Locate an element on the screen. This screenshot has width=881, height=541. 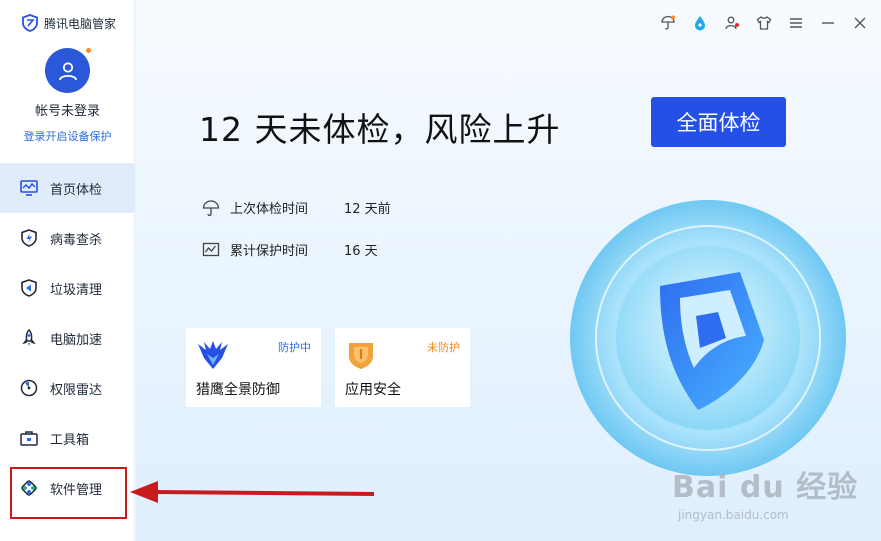
protection-time-label: 累计保护时间 is located at coordinates (269, 251).